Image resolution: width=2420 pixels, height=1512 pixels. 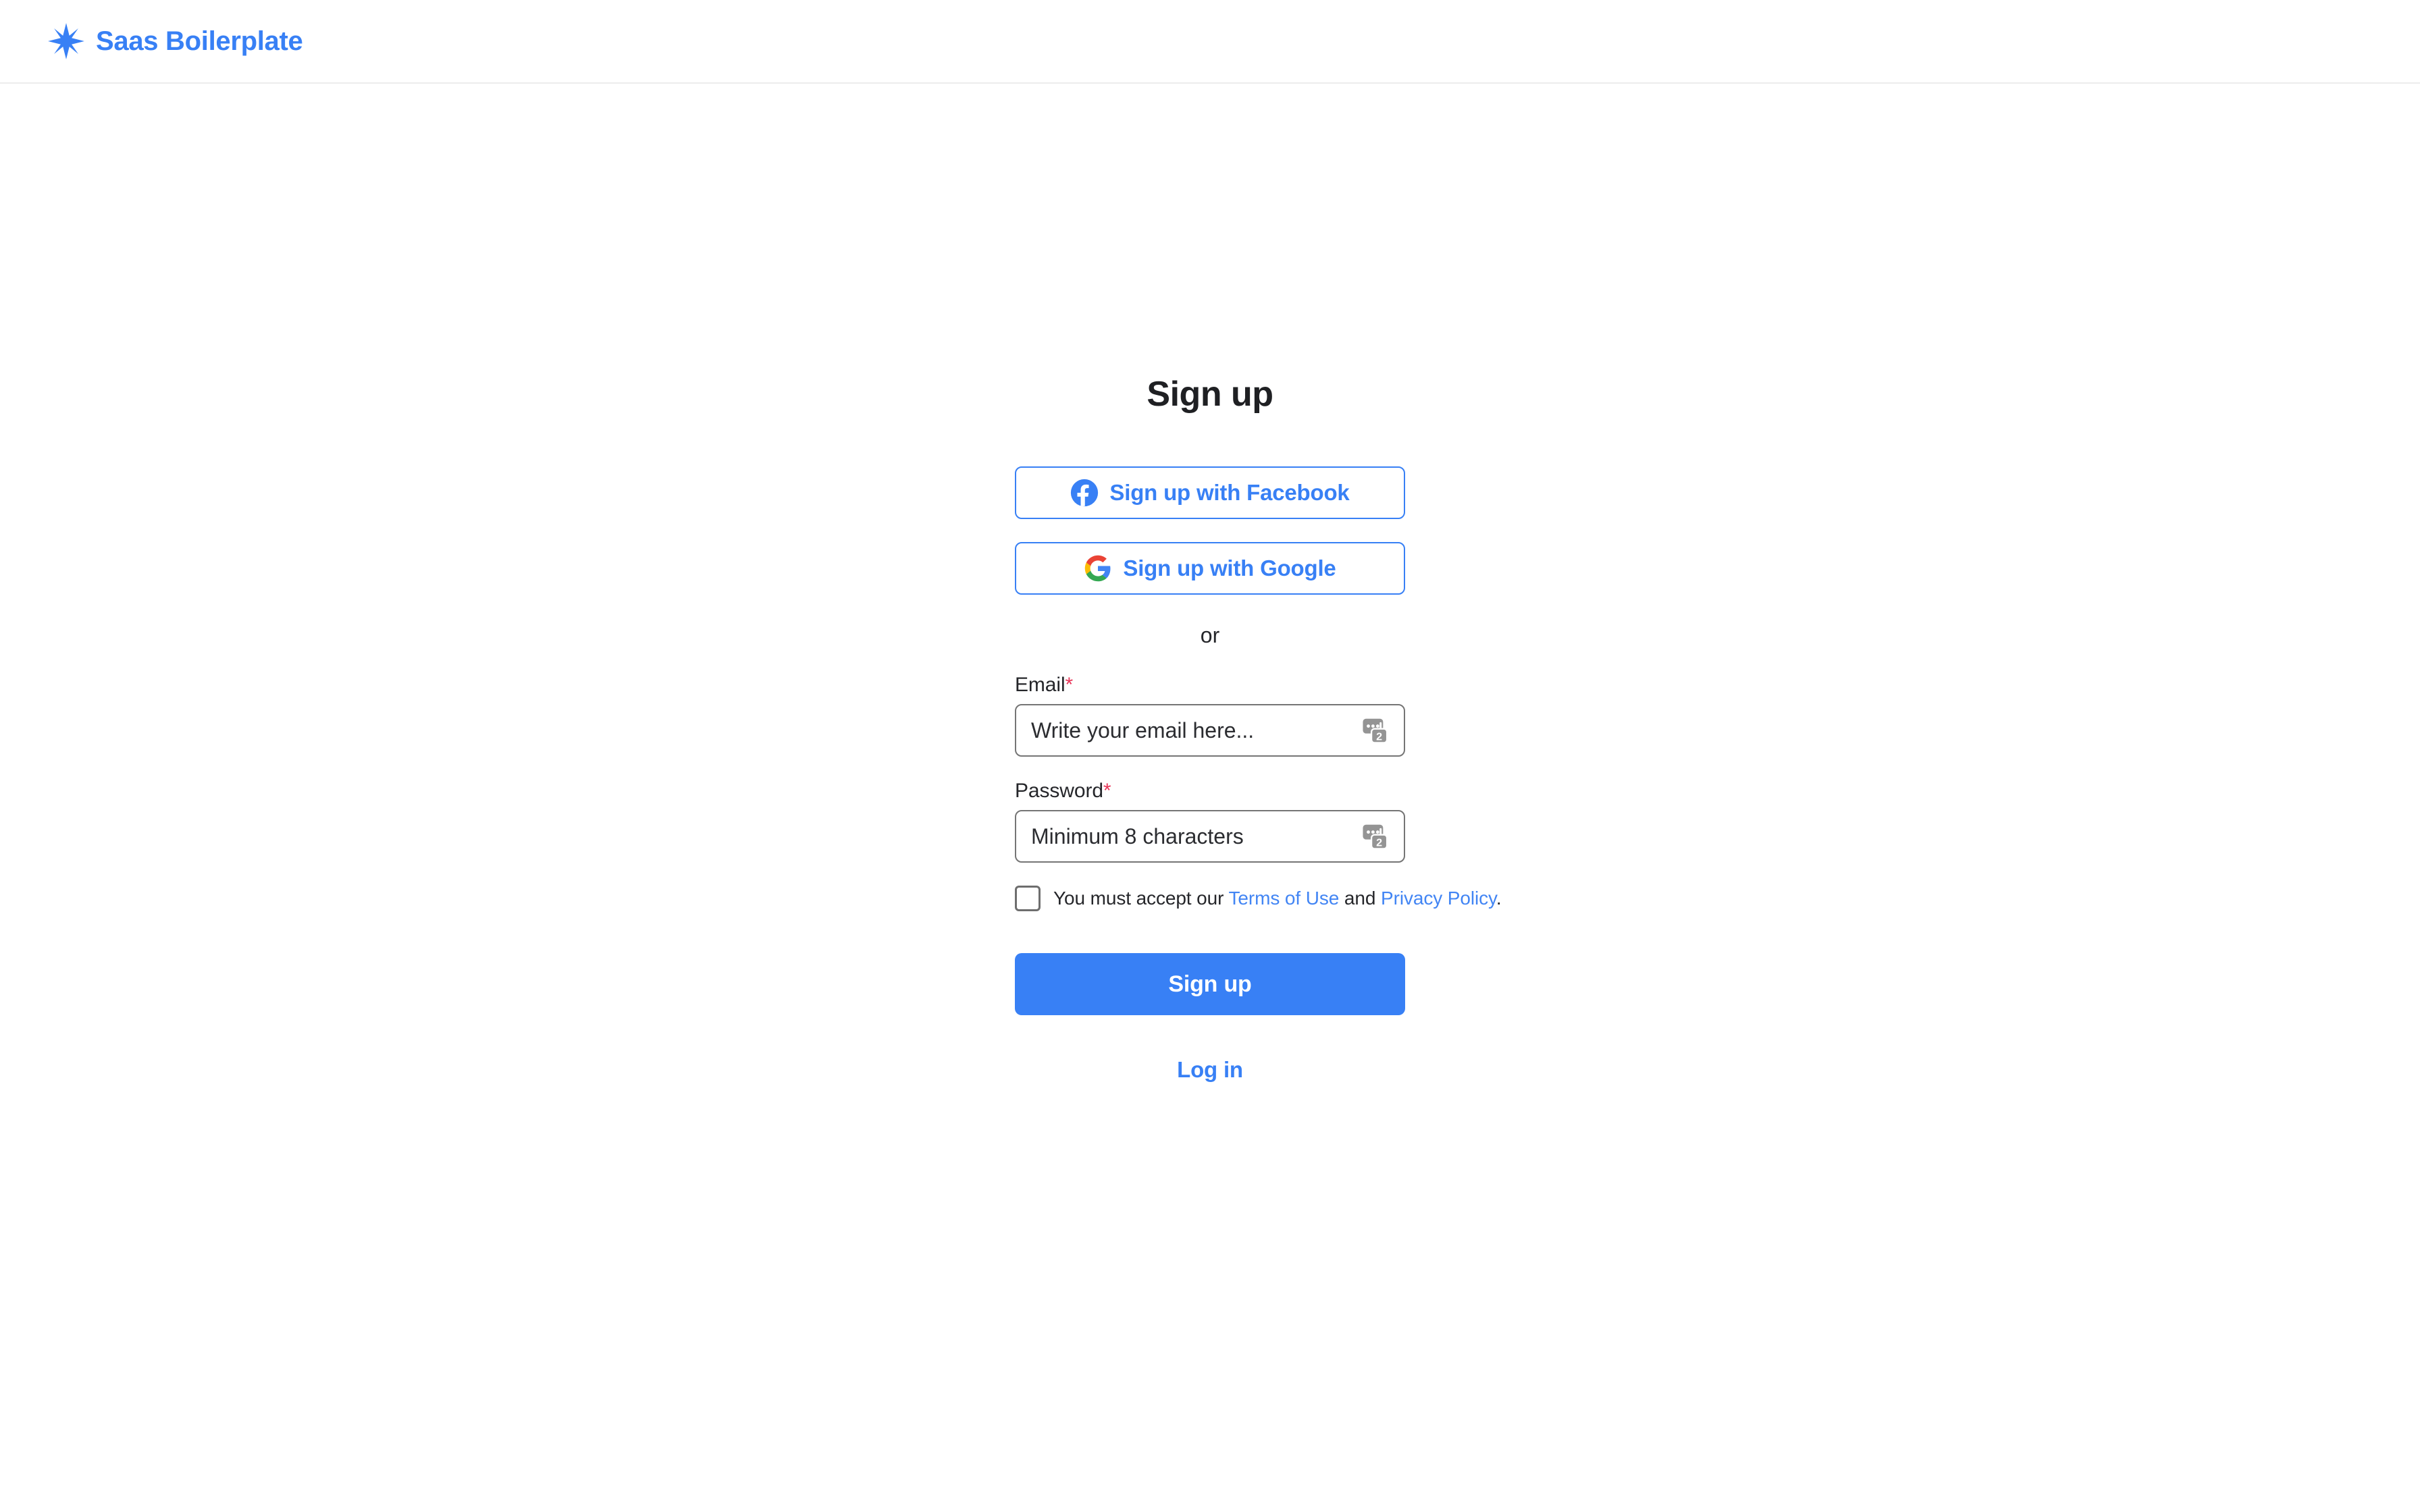 I want to click on password-field-group: Password* 2, so click(x=1210, y=821).